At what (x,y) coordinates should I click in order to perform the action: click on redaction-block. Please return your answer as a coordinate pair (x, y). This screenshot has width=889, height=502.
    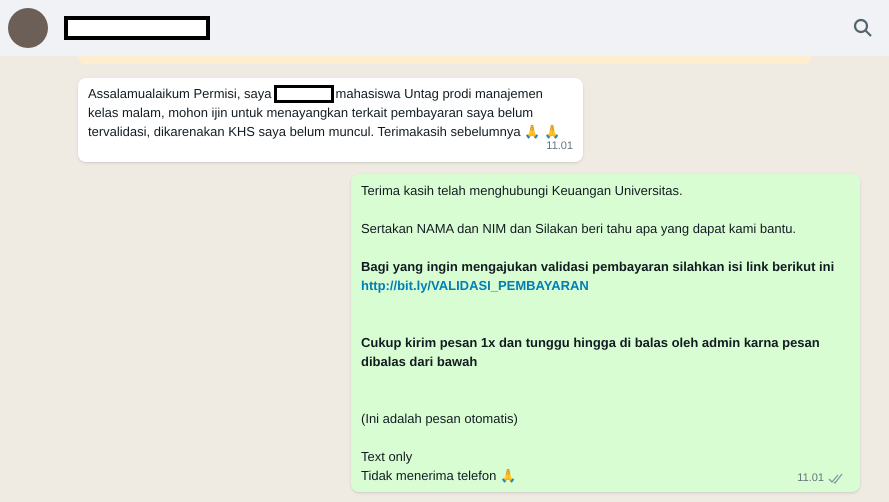
    Looking at the image, I should click on (304, 93).